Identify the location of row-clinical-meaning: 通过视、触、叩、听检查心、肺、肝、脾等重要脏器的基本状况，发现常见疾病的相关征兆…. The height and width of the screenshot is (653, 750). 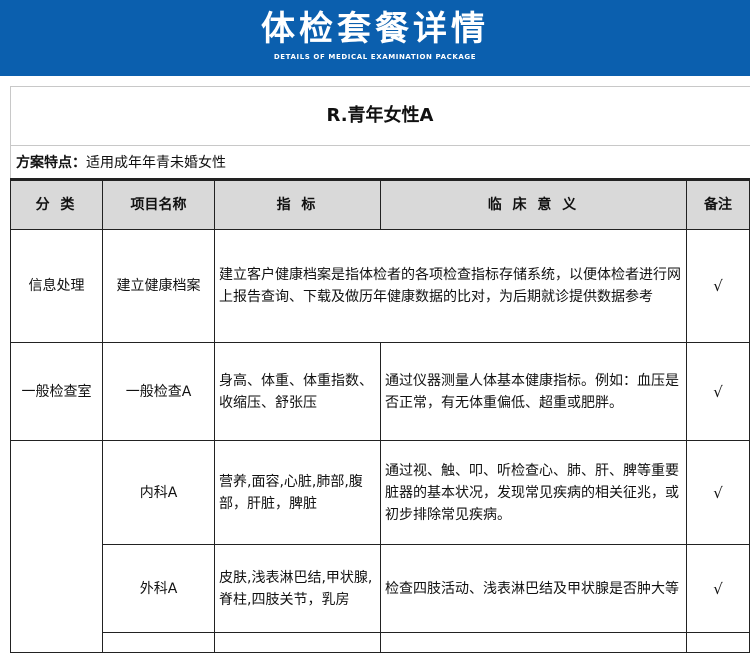
(533, 492).